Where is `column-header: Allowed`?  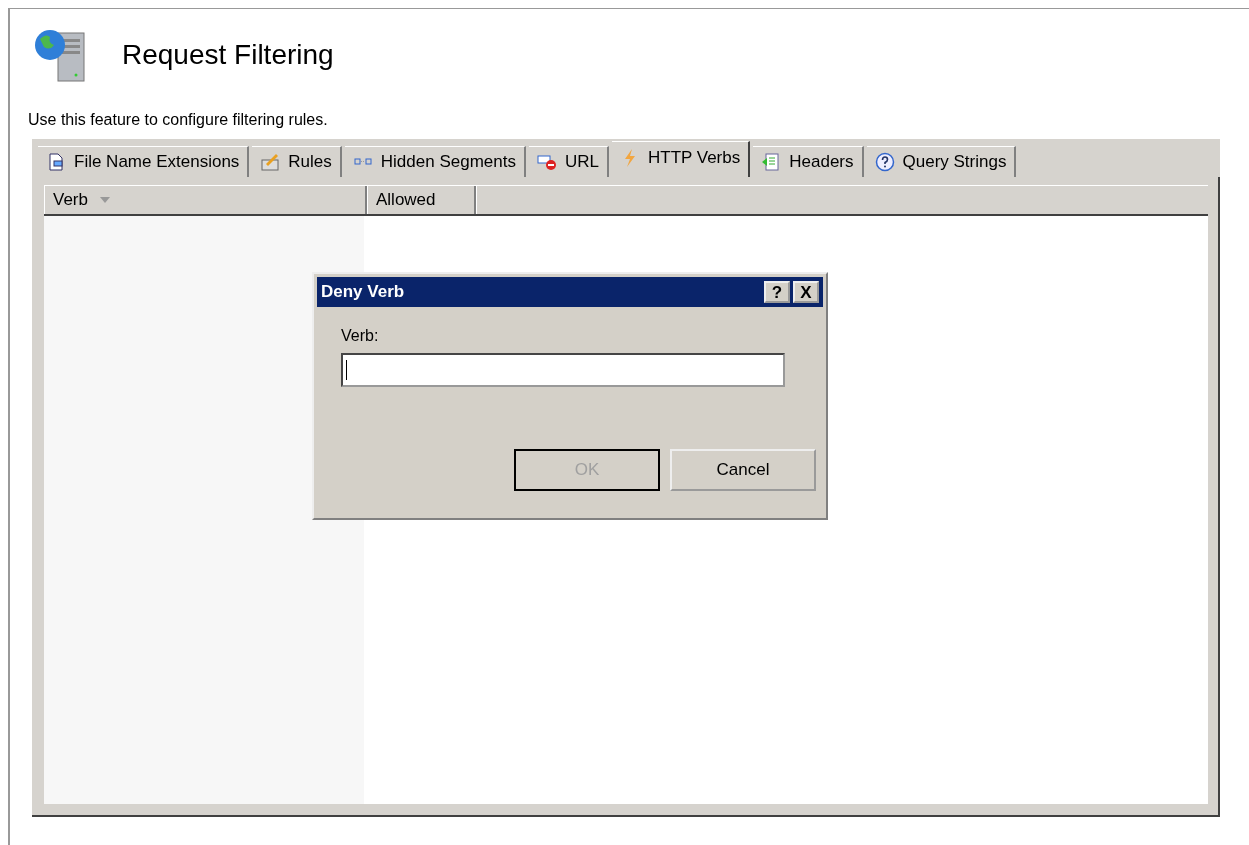
column-header: Allowed is located at coordinates (421, 200).